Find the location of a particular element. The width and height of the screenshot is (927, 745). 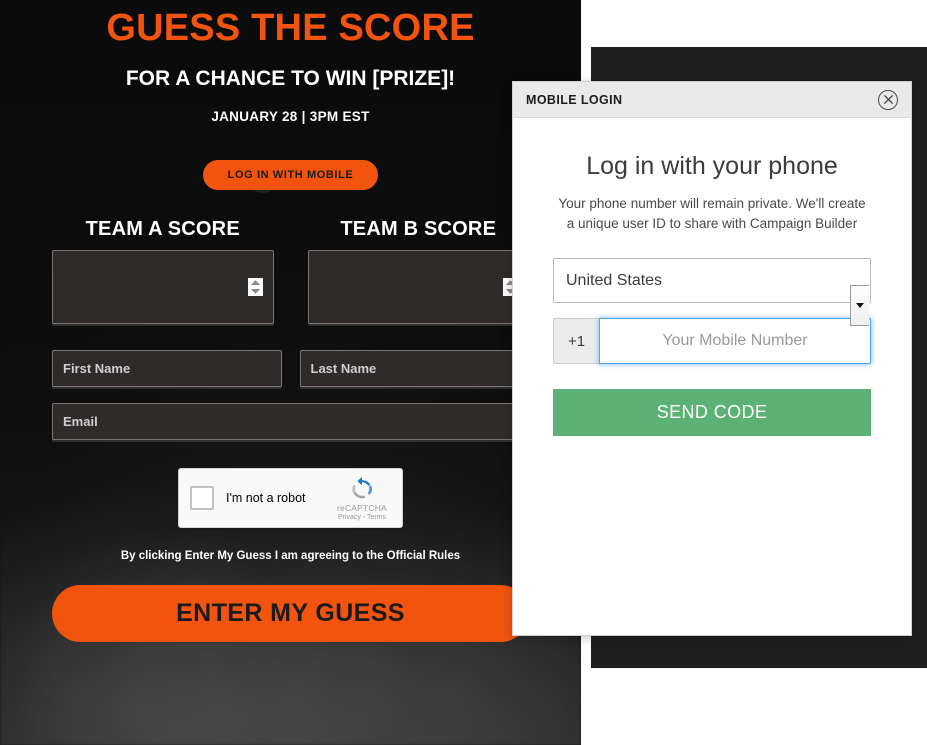

event-date: JANUARY 28 | 3PM EST is located at coordinates (290, 116).